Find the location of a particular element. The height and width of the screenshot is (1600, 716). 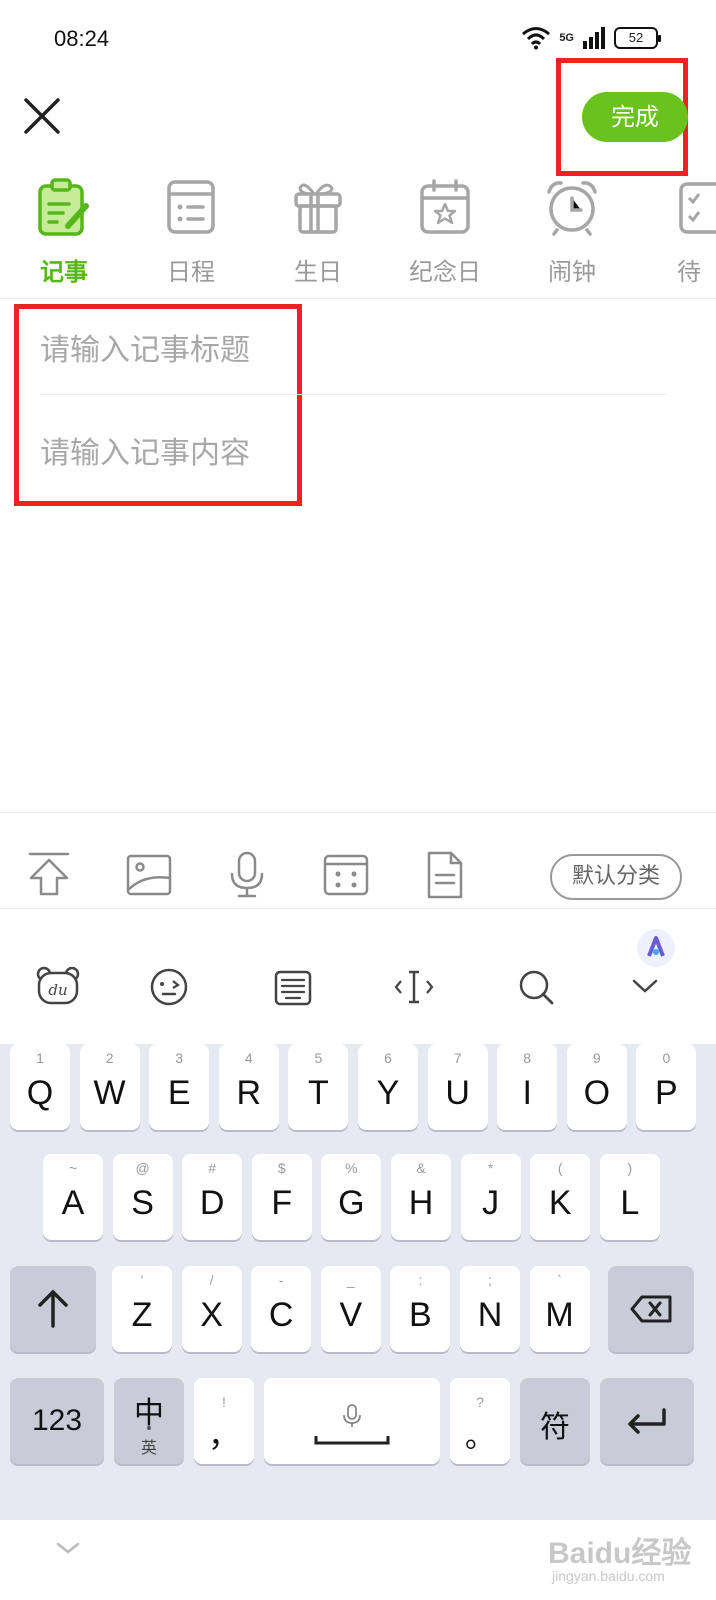

key-u: 7U is located at coordinates (457, 1087).